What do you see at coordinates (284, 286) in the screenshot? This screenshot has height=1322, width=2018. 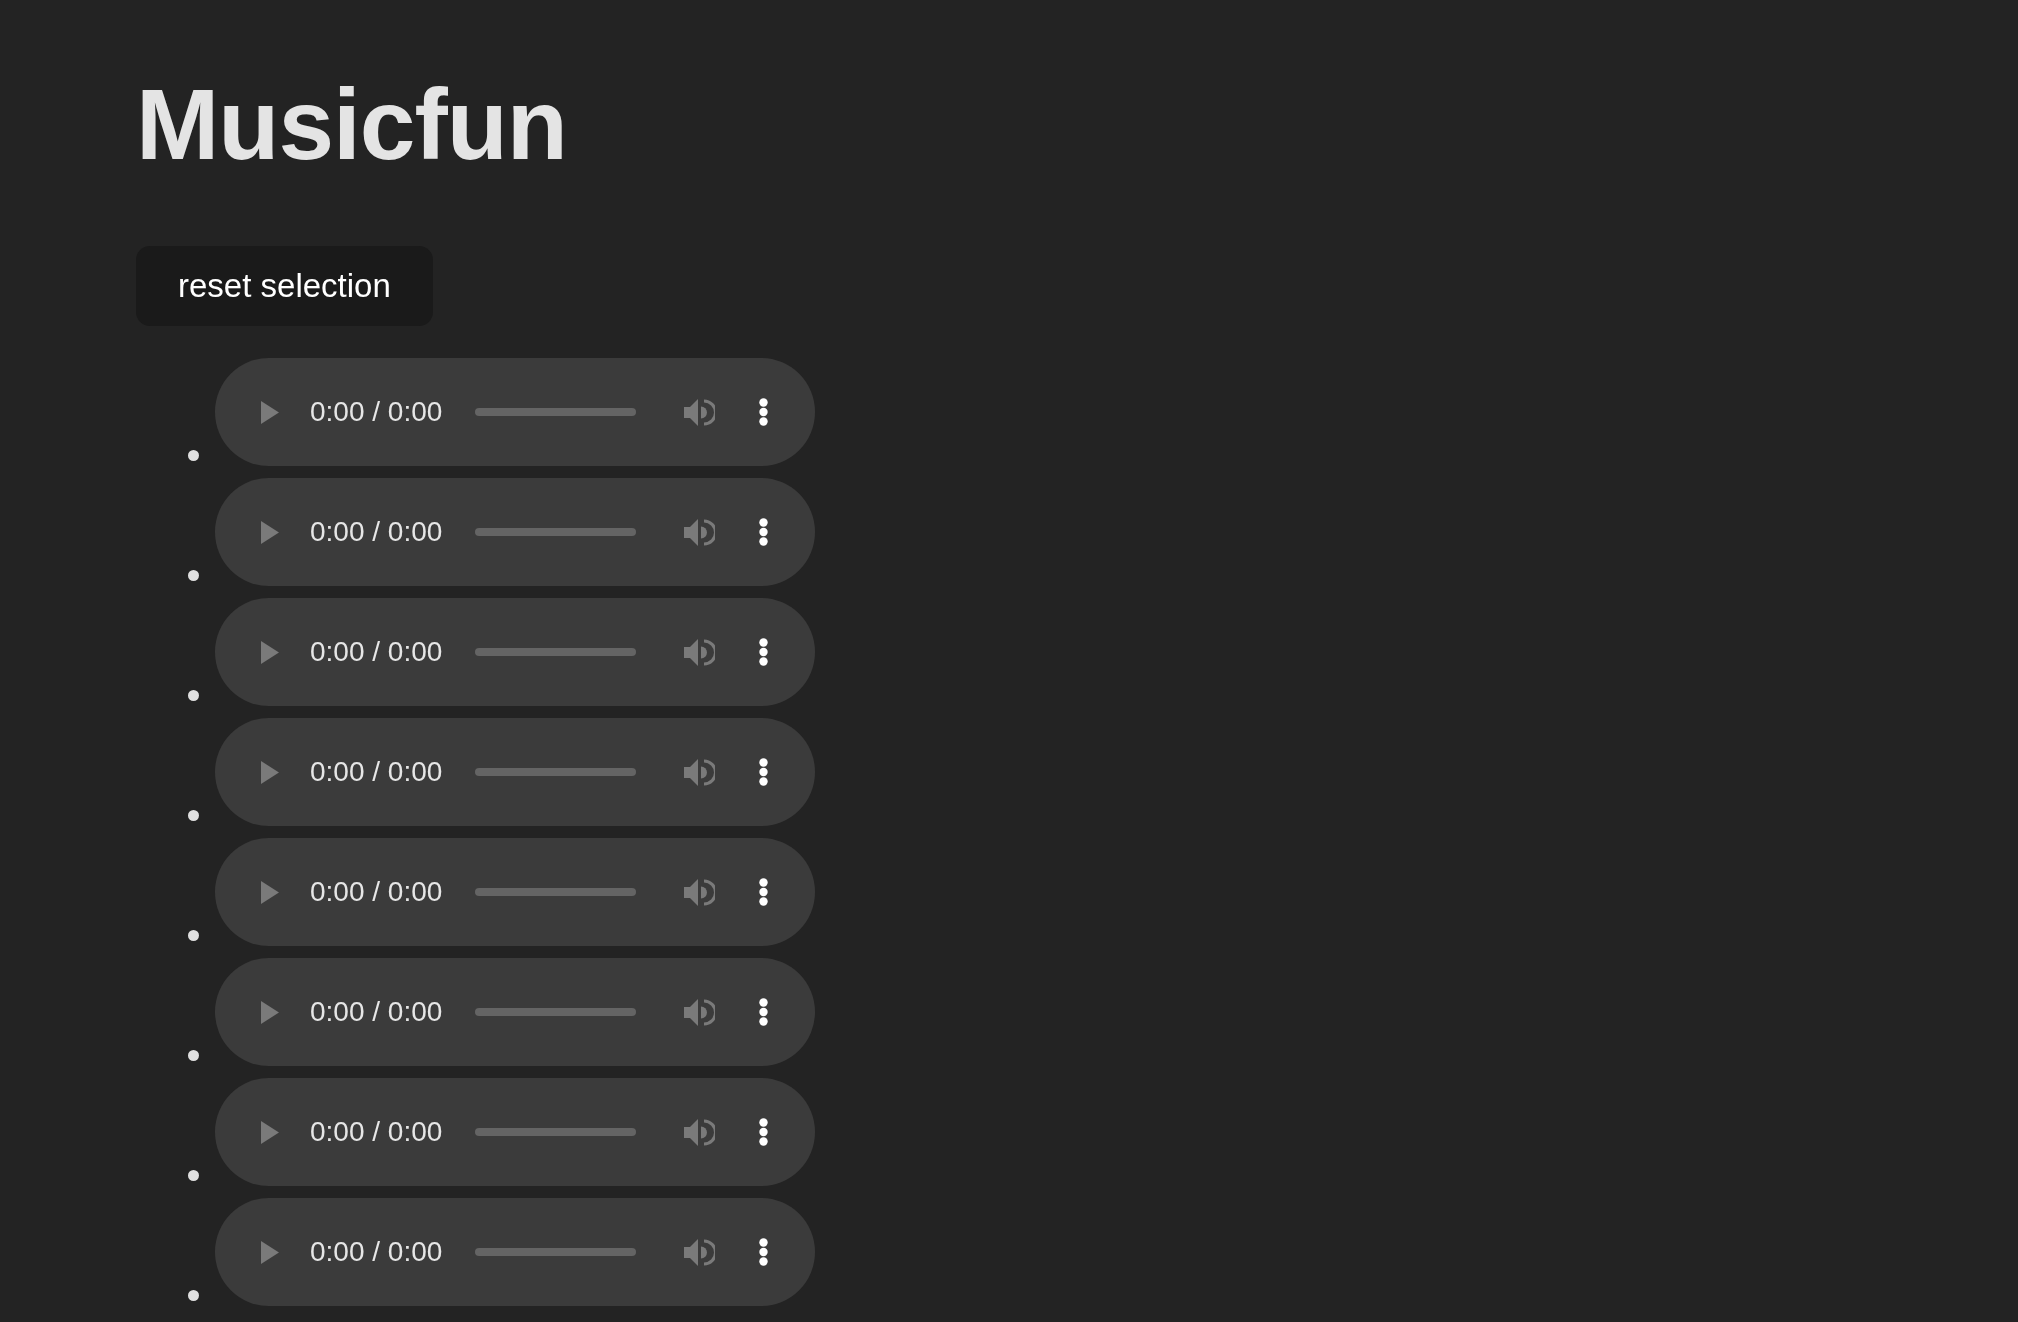 I see `reset-selection-button: reset selection` at bounding box center [284, 286].